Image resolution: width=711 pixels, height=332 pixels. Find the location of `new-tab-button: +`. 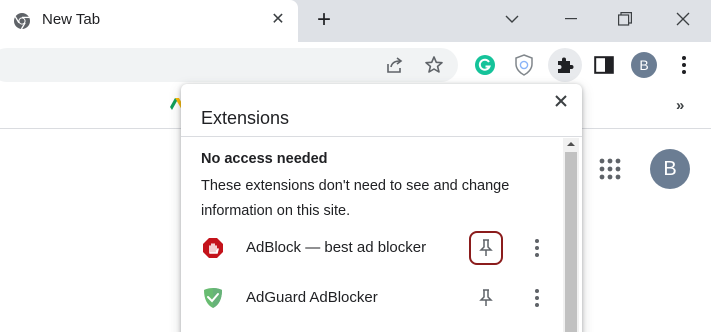

new-tab-button: + is located at coordinates (324, 20).